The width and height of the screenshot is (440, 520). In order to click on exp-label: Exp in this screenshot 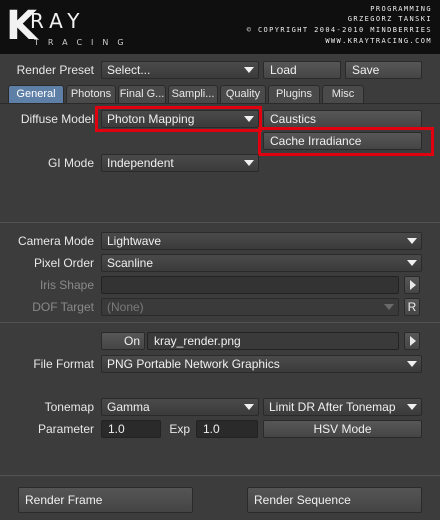, I will do `click(179, 429)`.